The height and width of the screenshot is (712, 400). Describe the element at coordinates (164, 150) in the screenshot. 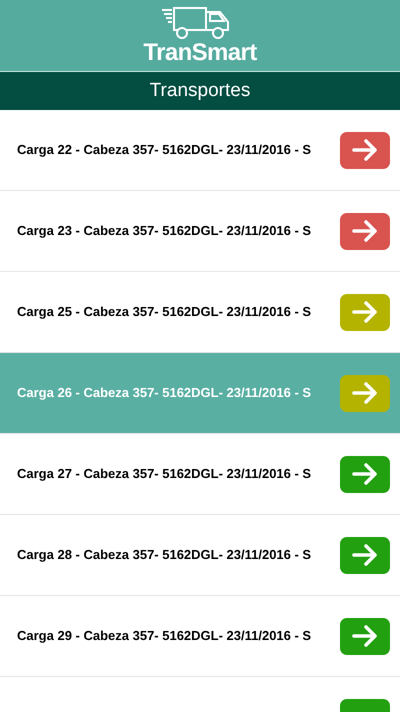

I see `row-label: Carga 22 - Cabeza 357- 5162DGL- 23/11/2016 - S` at that location.